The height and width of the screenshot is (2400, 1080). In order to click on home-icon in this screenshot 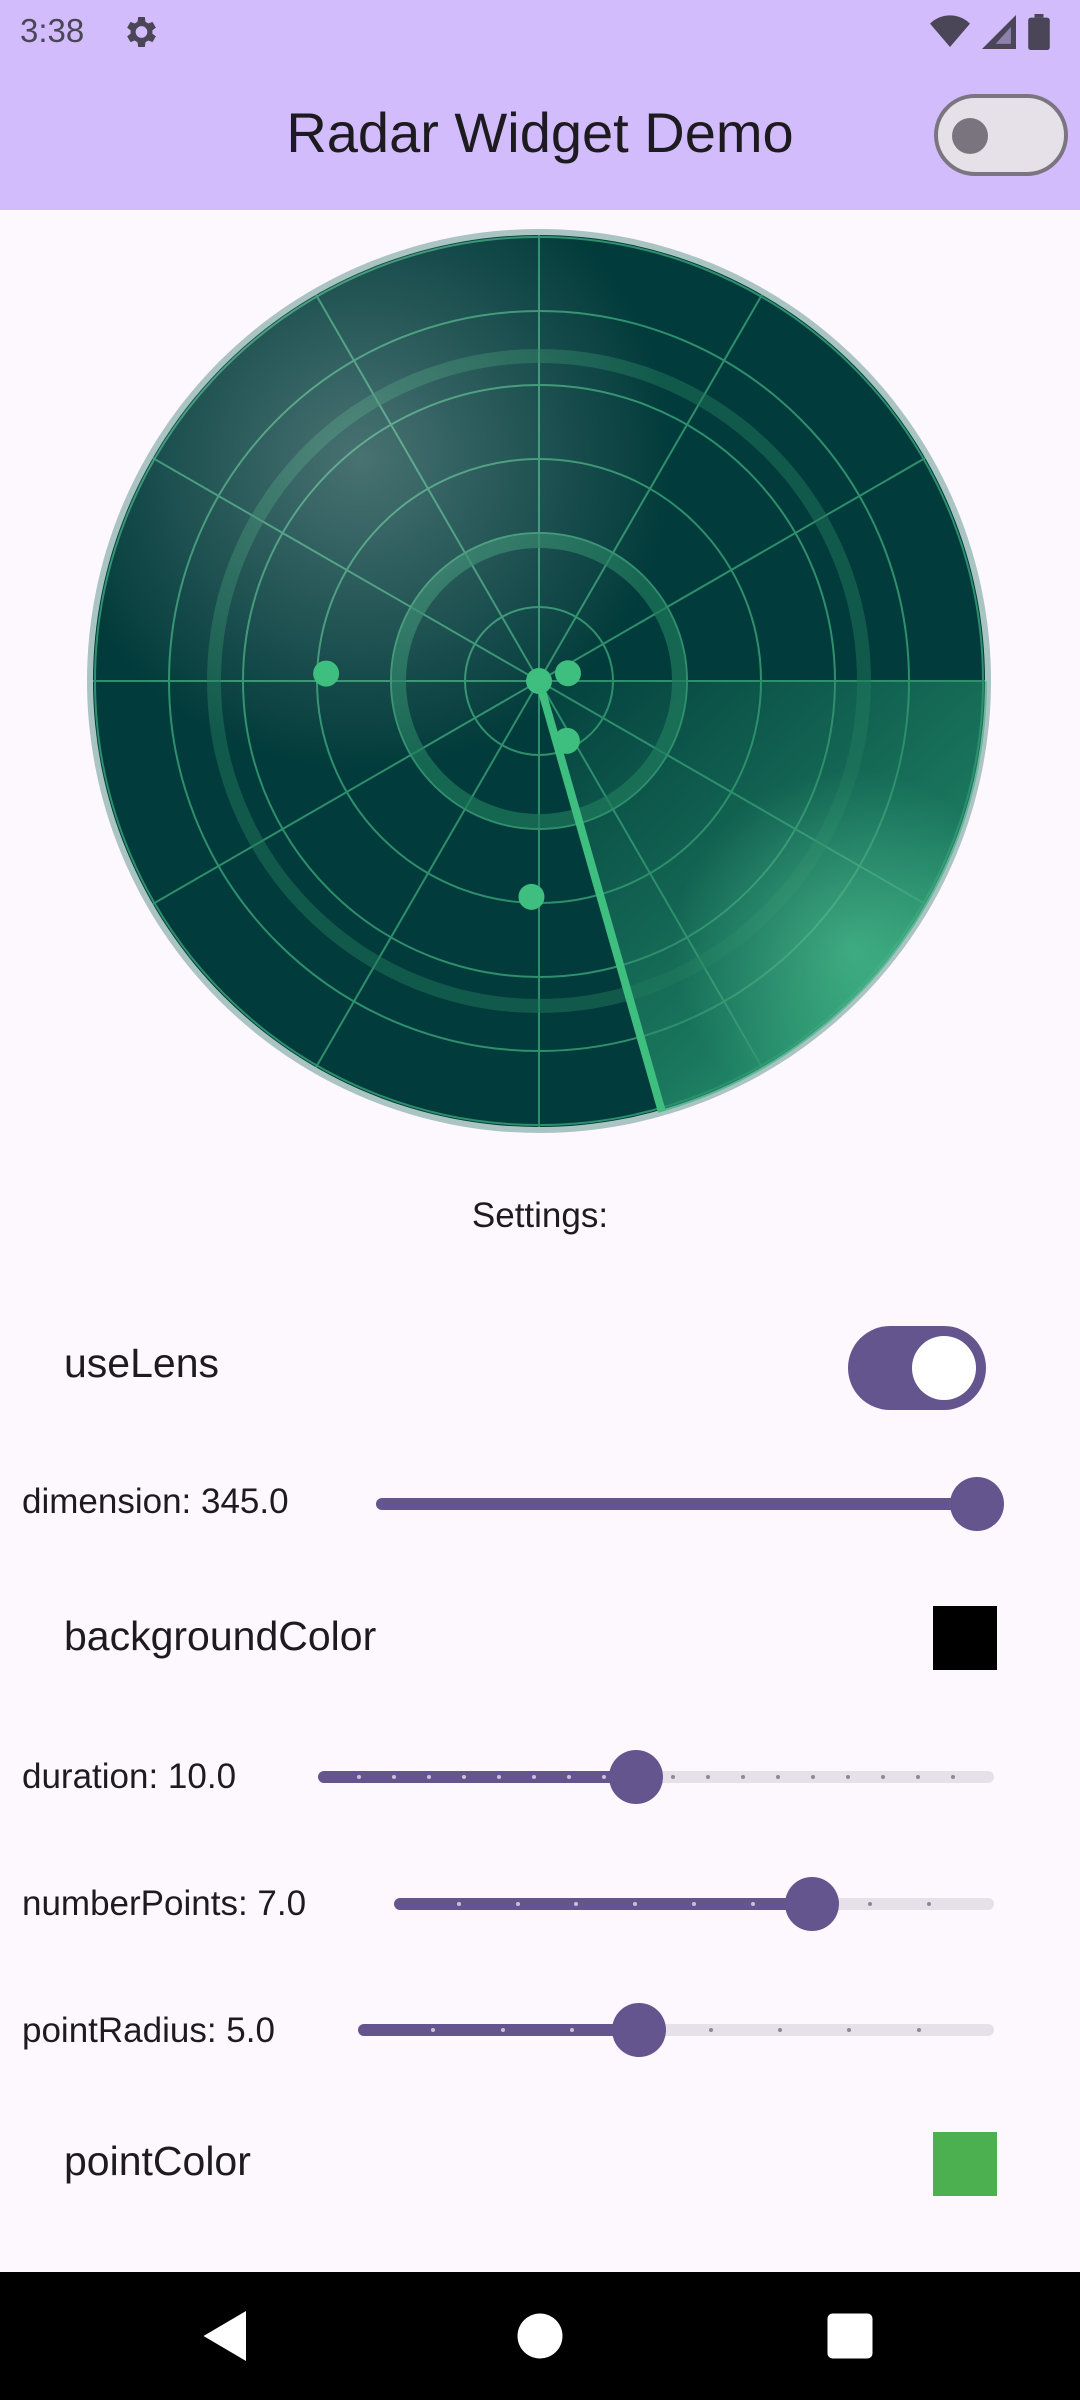, I will do `click(540, 2336)`.